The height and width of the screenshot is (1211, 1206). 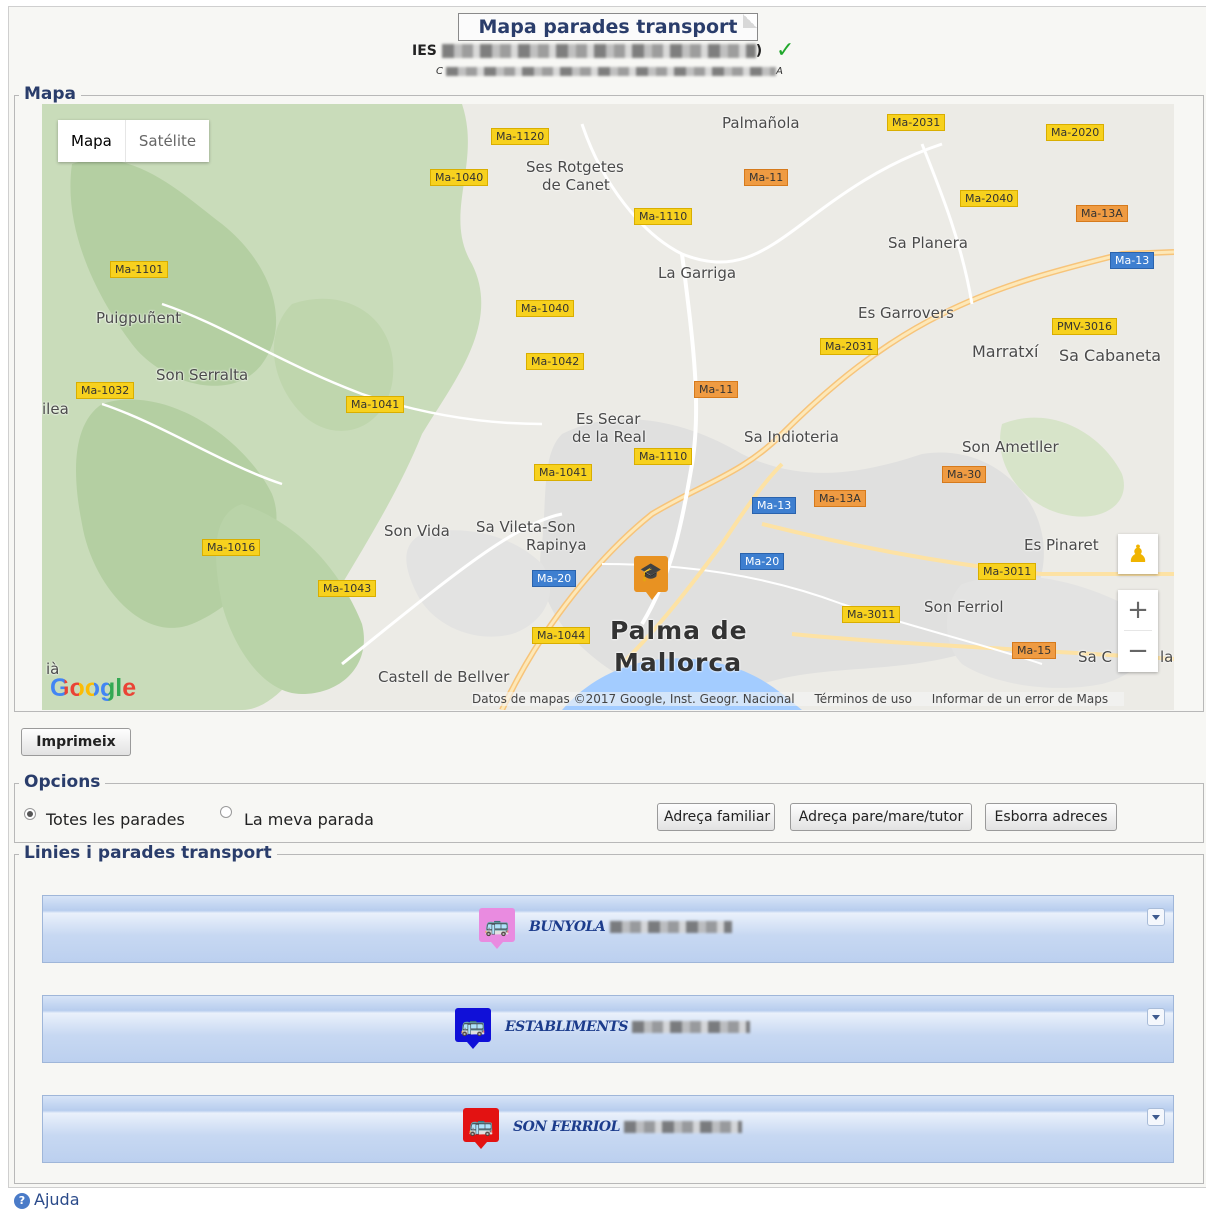 I want to click on road-shield: PMV-3016, so click(x=1084, y=326).